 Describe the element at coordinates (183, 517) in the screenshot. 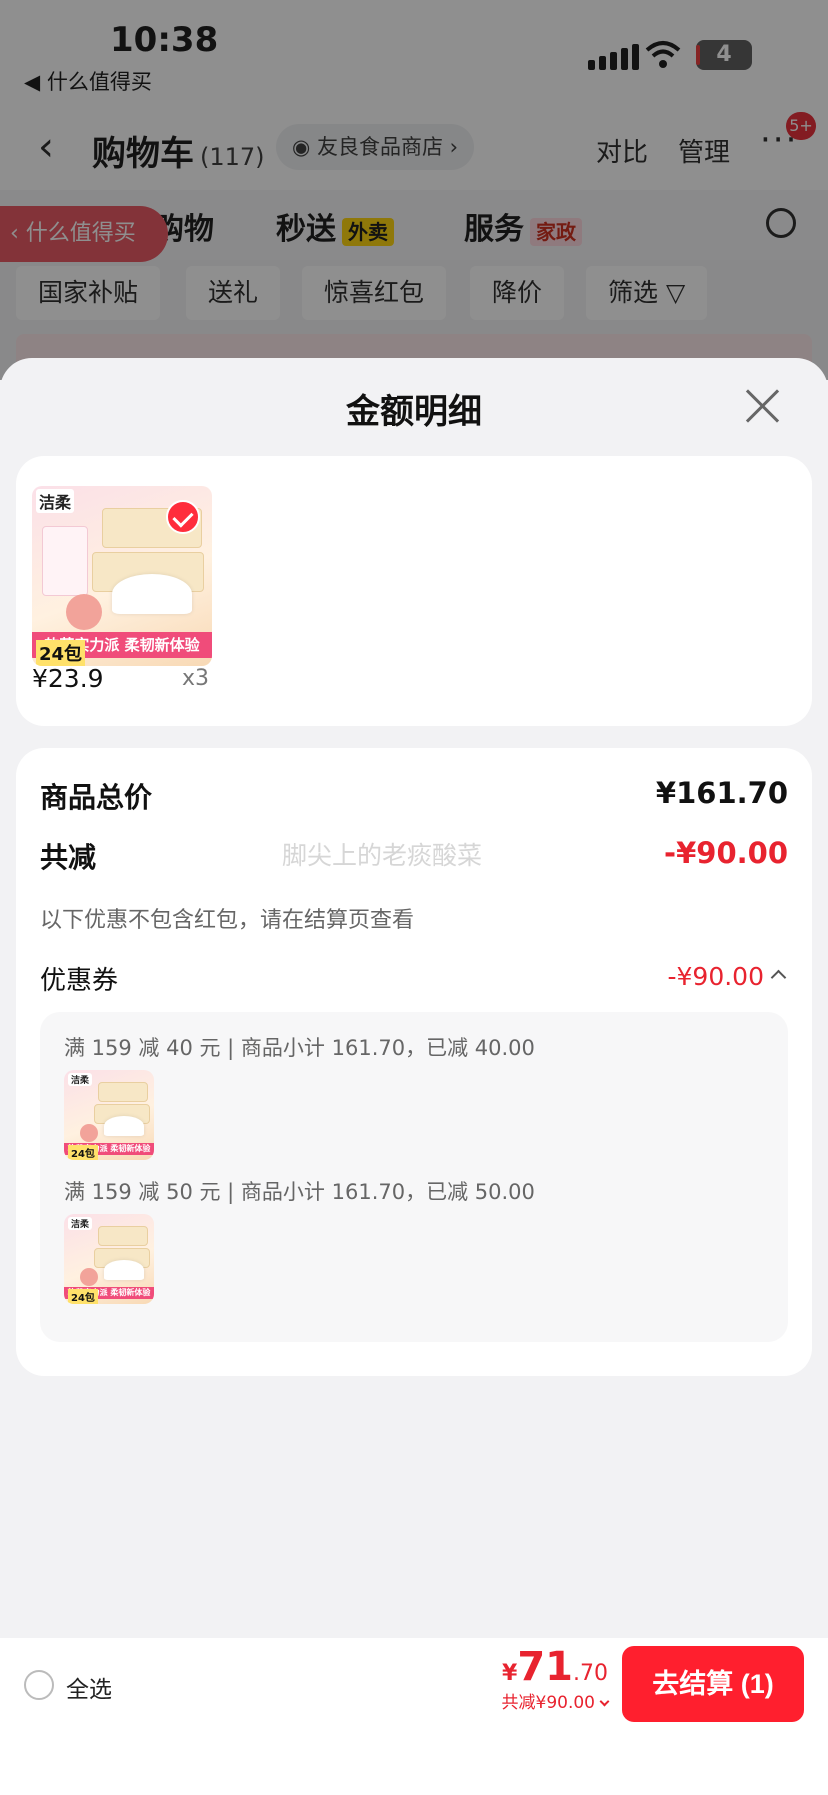

I see `selected-check-icon` at that location.